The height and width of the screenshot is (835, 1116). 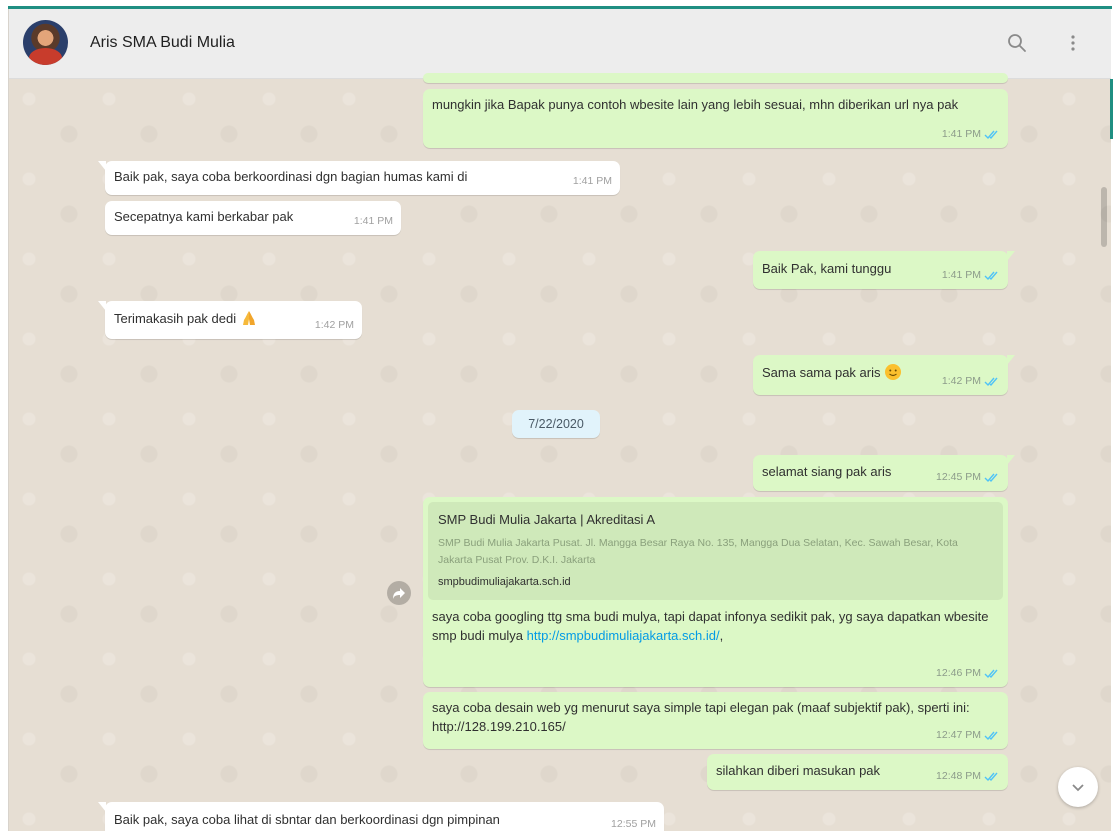 I want to click on smiling-face-emoji, so click(x=893, y=372).